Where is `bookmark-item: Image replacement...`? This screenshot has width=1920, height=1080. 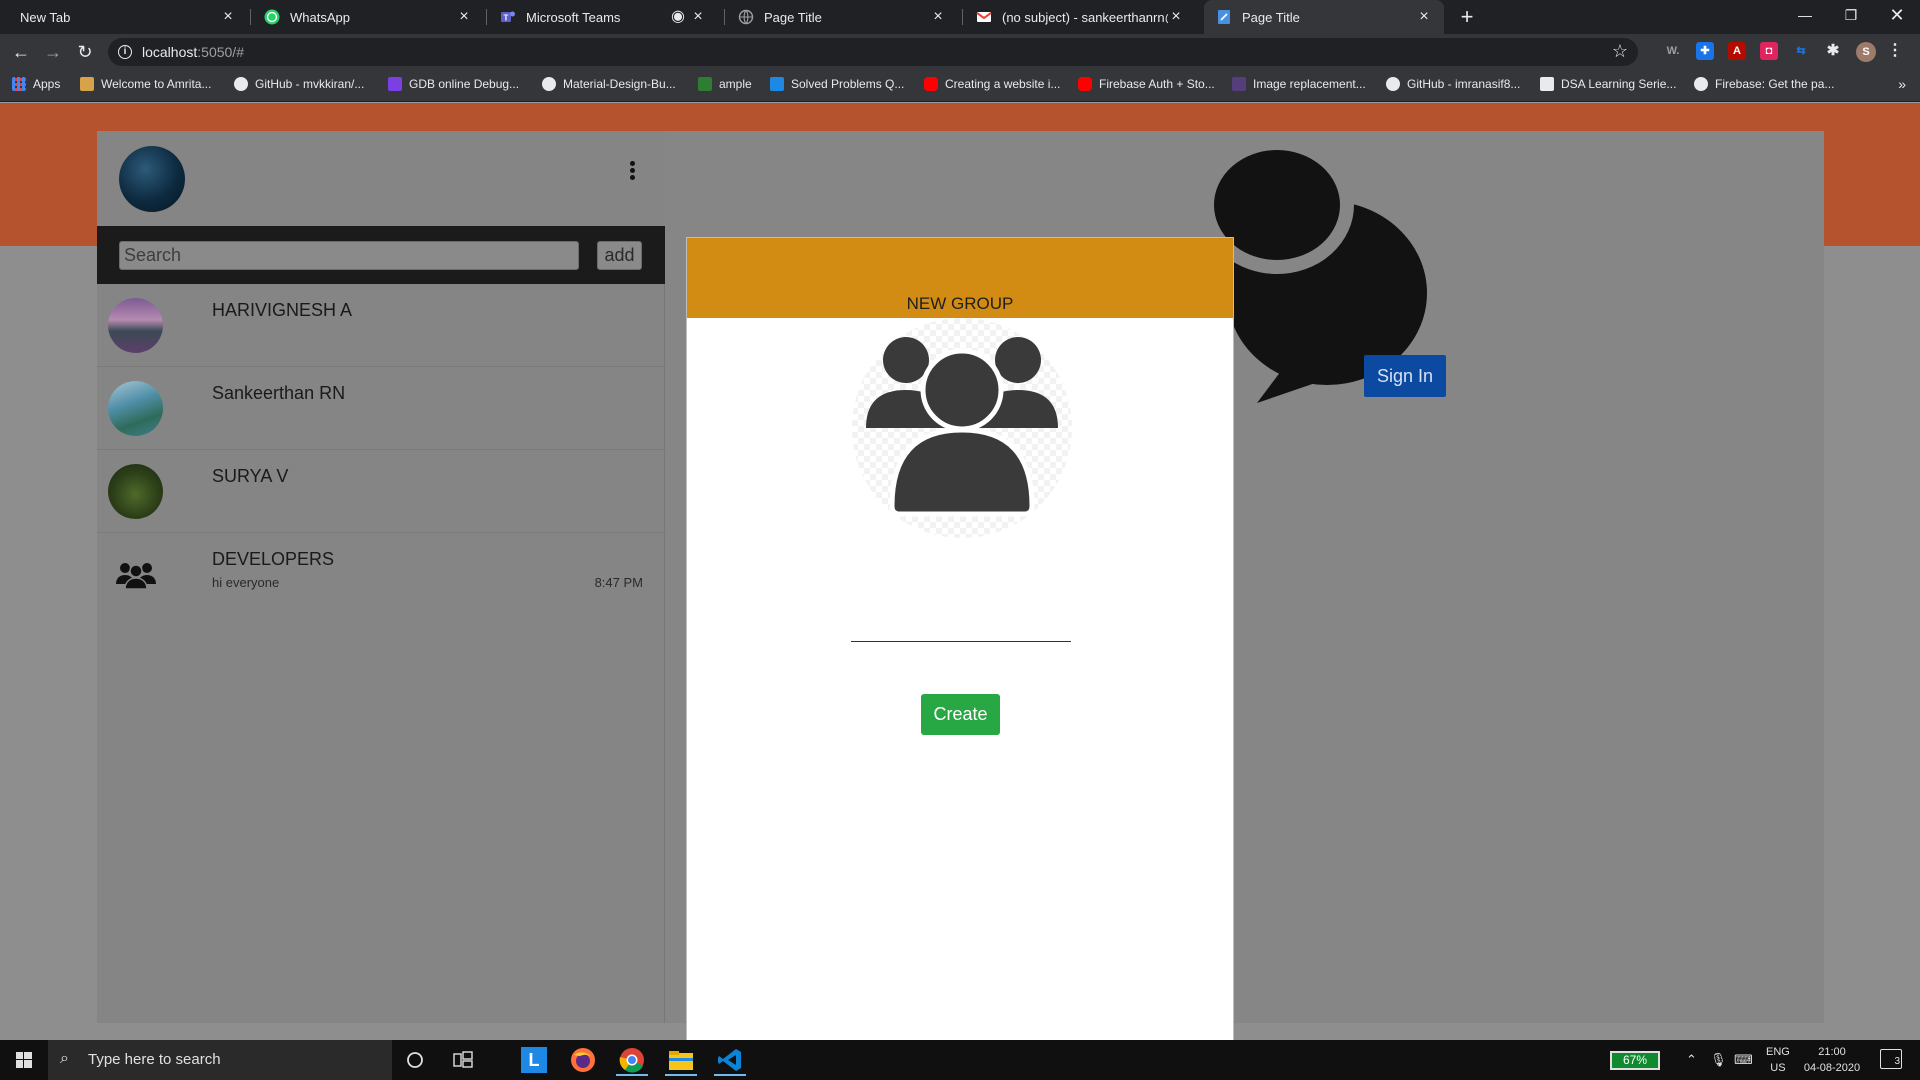
bookmark-item: Image replacement... is located at coordinates (1299, 84).